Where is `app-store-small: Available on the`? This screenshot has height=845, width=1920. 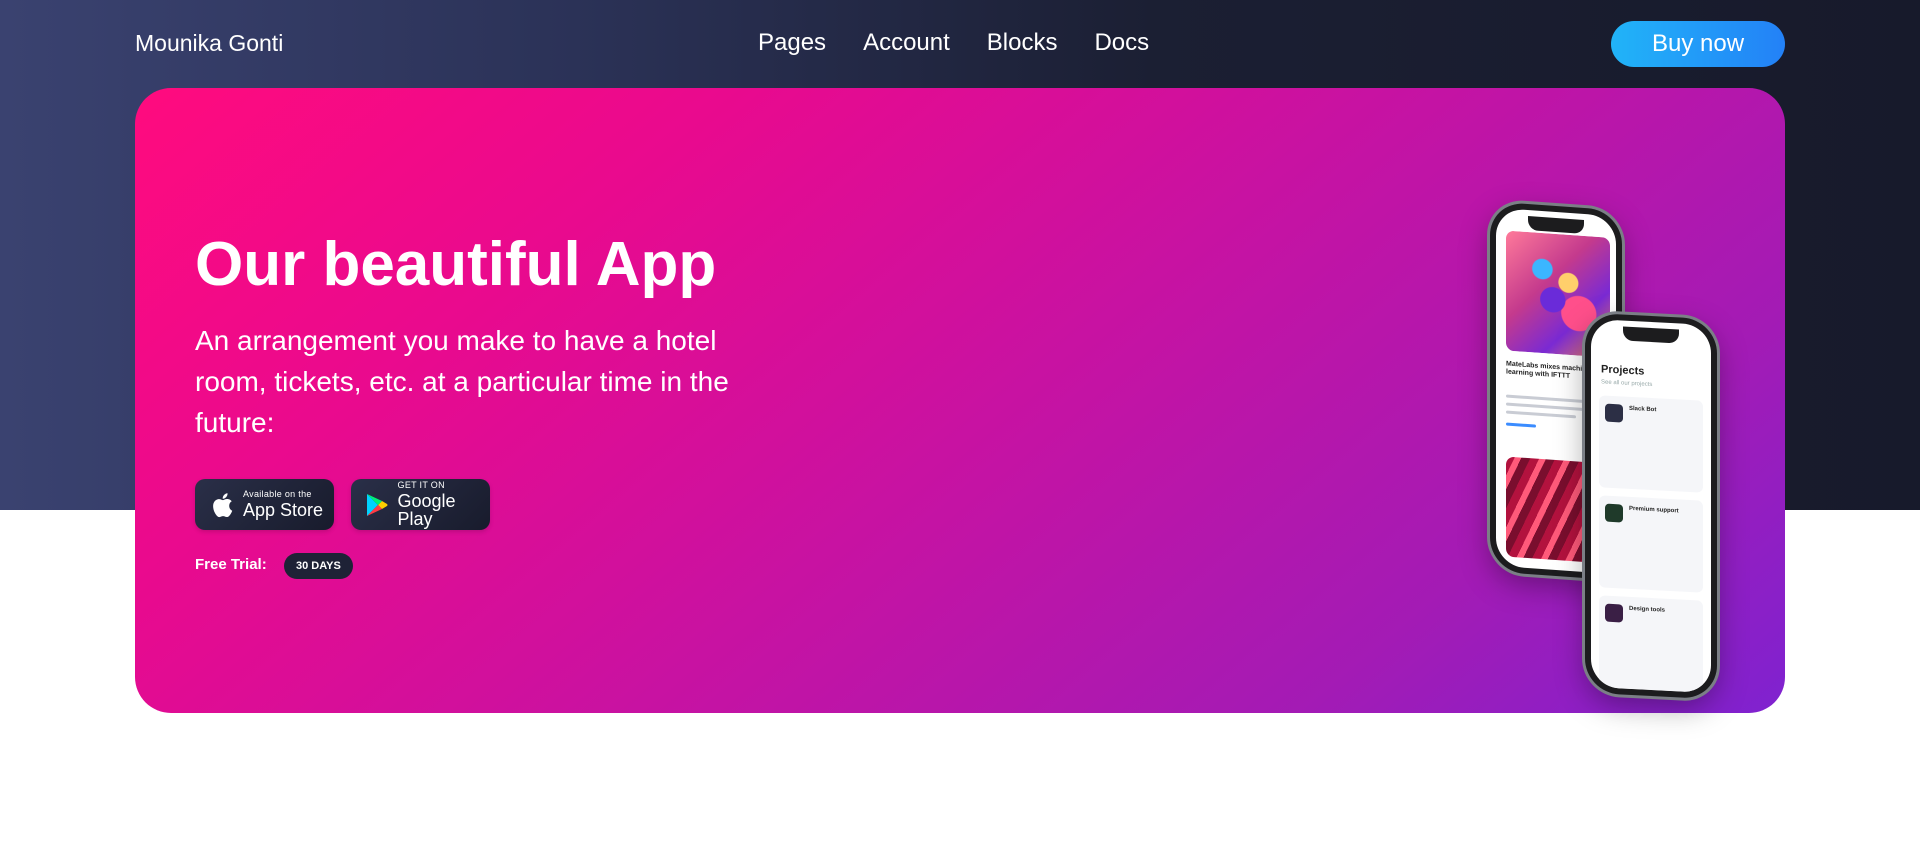
app-store-small: Available on the is located at coordinates (277, 494).